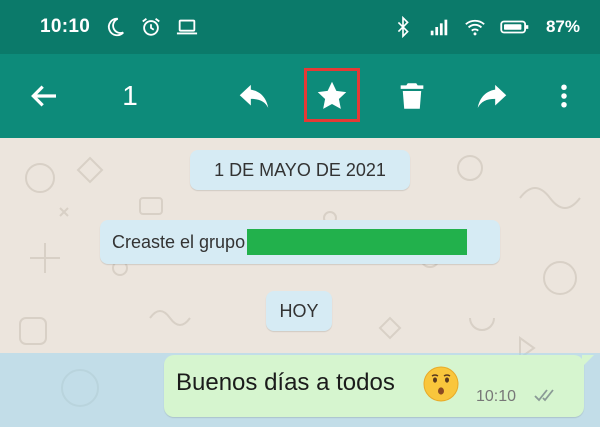 The height and width of the screenshot is (427, 600). What do you see at coordinates (116, 27) in the screenshot?
I see `moon-icon` at bounding box center [116, 27].